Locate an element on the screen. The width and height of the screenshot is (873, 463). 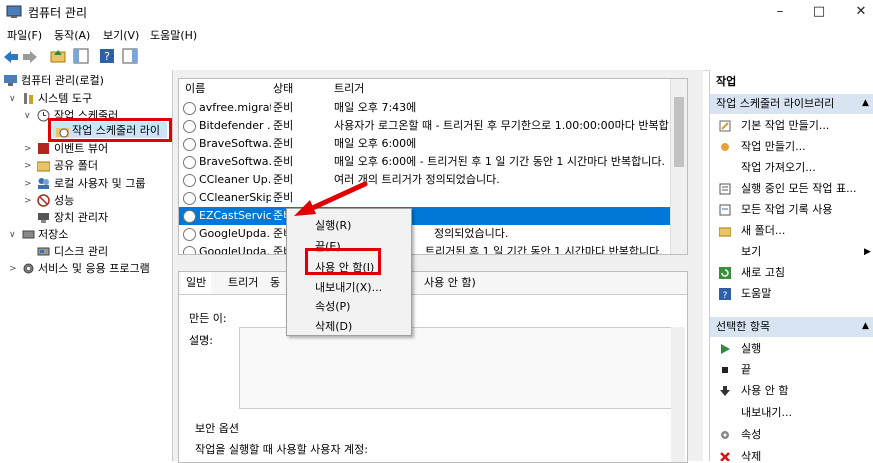
table-row: CCleanerSkip... 준비 is located at coordinates (433, 198).